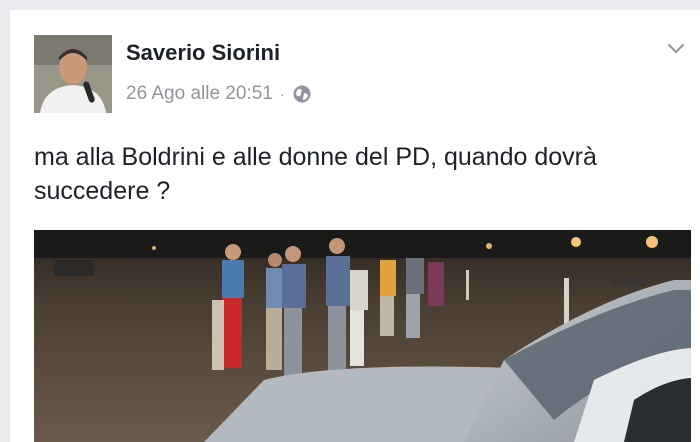 The image size is (700, 442). I want to click on post-timestamp: 26 Ago alle 20:51, so click(199, 94).